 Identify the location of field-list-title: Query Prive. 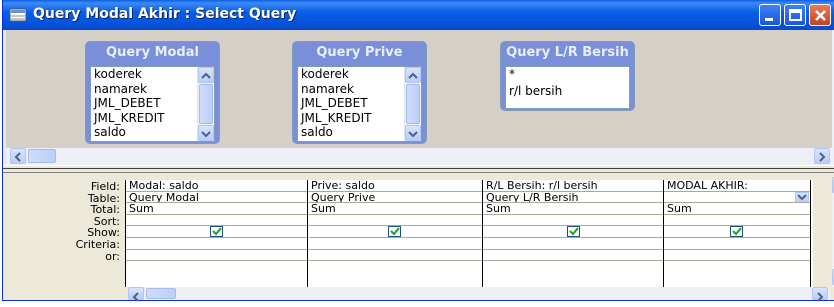
(359, 52).